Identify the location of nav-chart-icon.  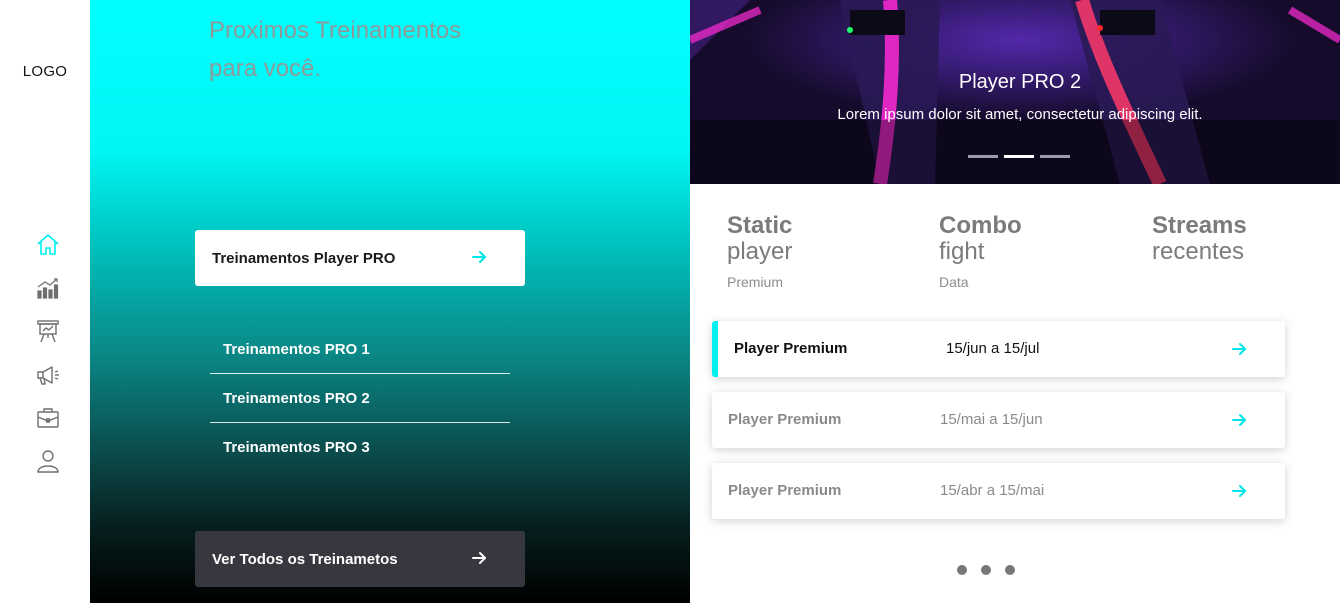
(48, 288).